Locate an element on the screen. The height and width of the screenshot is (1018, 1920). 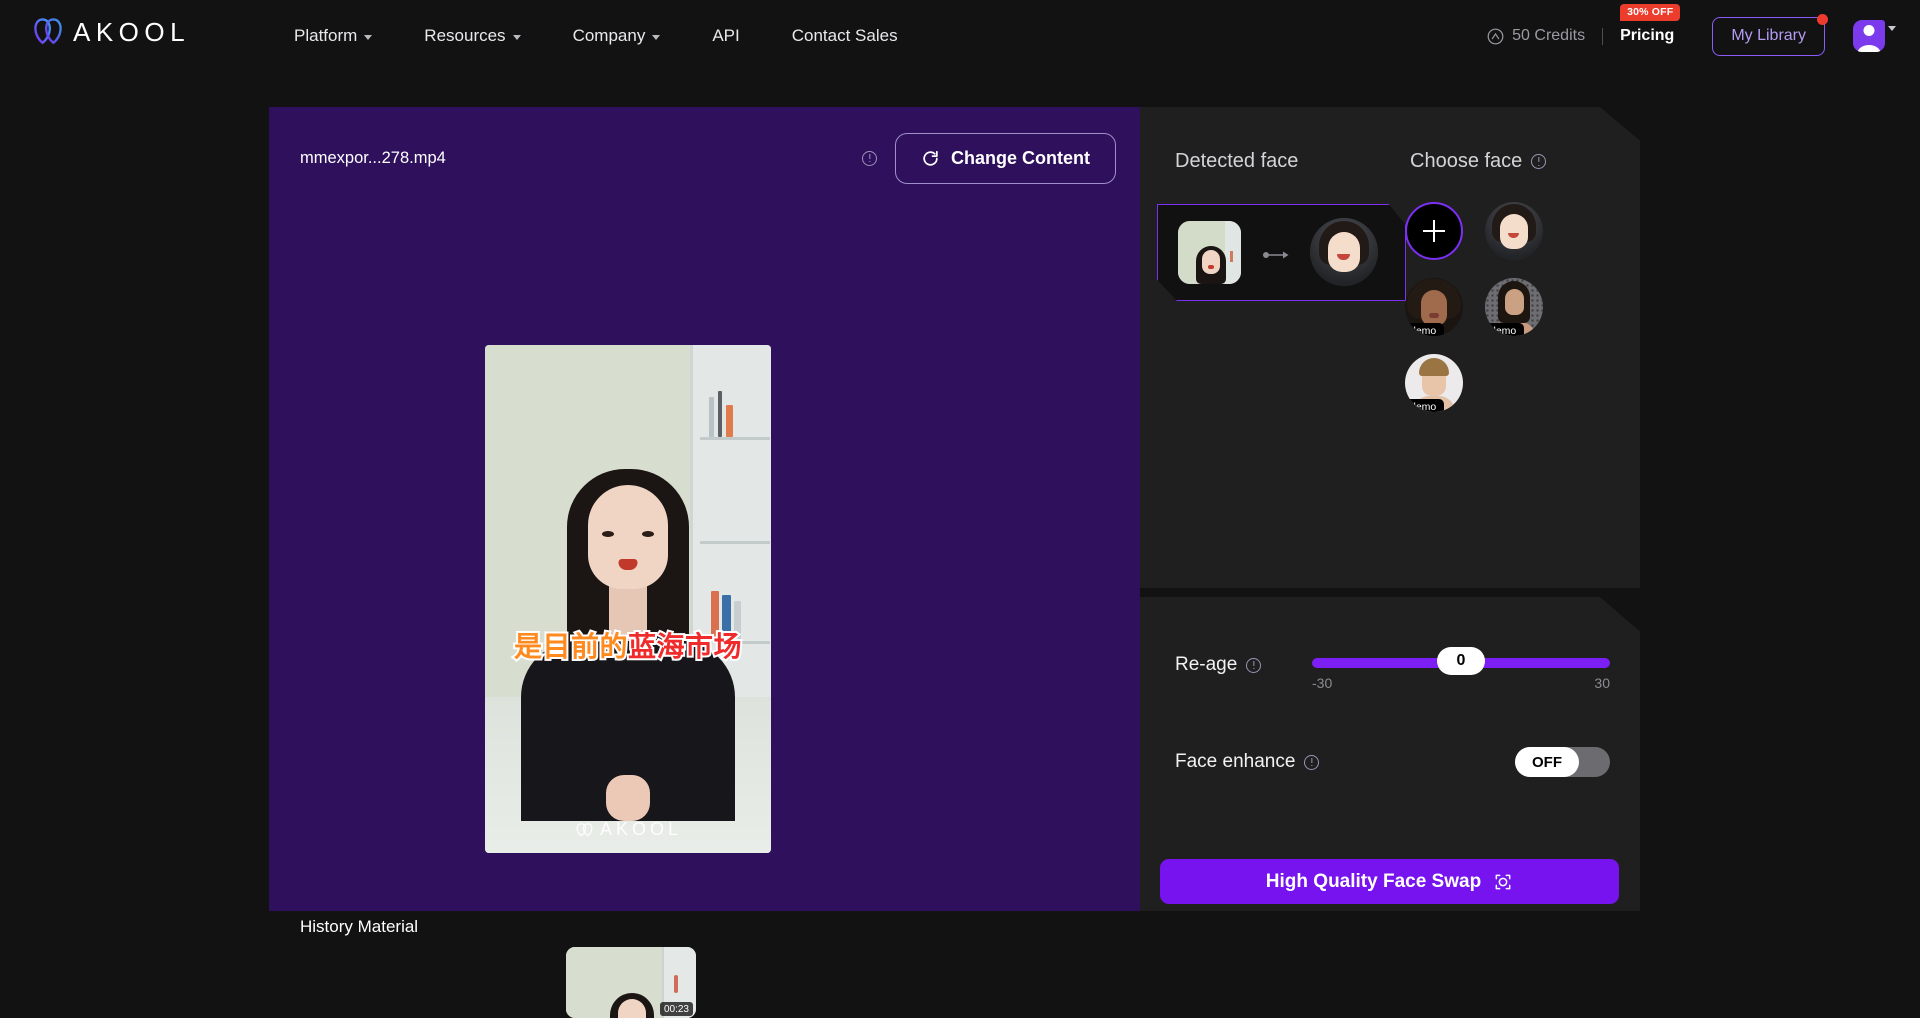
refresh-icon is located at coordinates (930, 158).